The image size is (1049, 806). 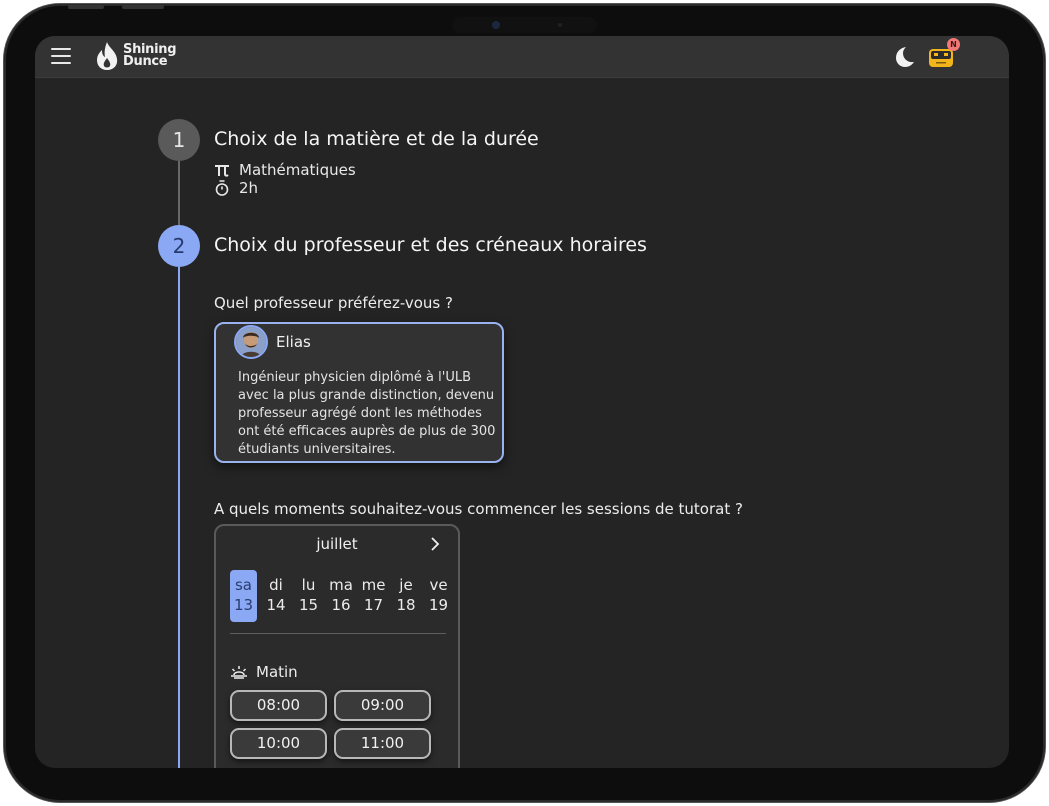 What do you see at coordinates (297, 170) in the screenshot?
I see `subject-label: Mathématiques` at bounding box center [297, 170].